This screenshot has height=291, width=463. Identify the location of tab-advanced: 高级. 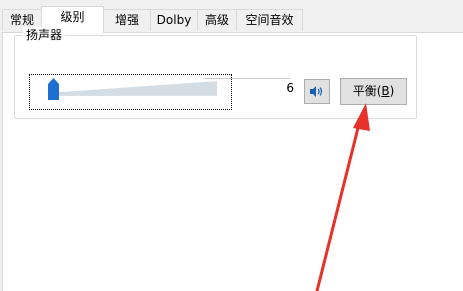
(217, 20).